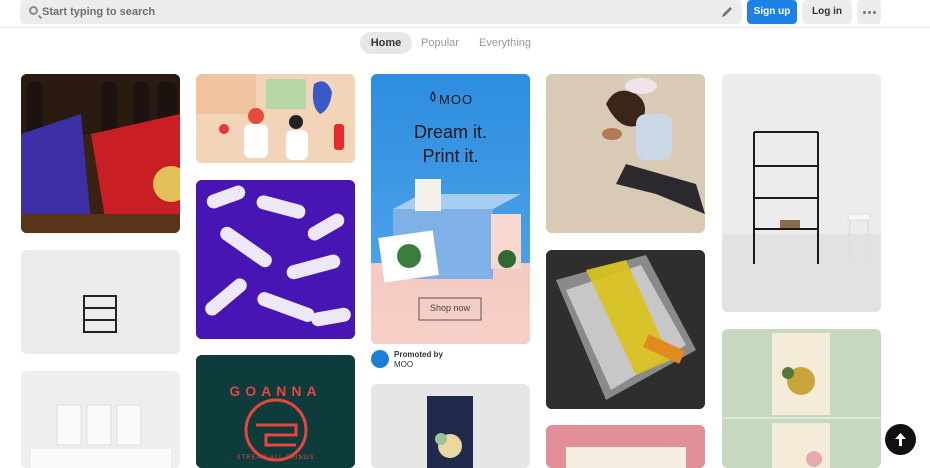  I want to click on promoted-by-label: Promoted by, so click(418, 354).